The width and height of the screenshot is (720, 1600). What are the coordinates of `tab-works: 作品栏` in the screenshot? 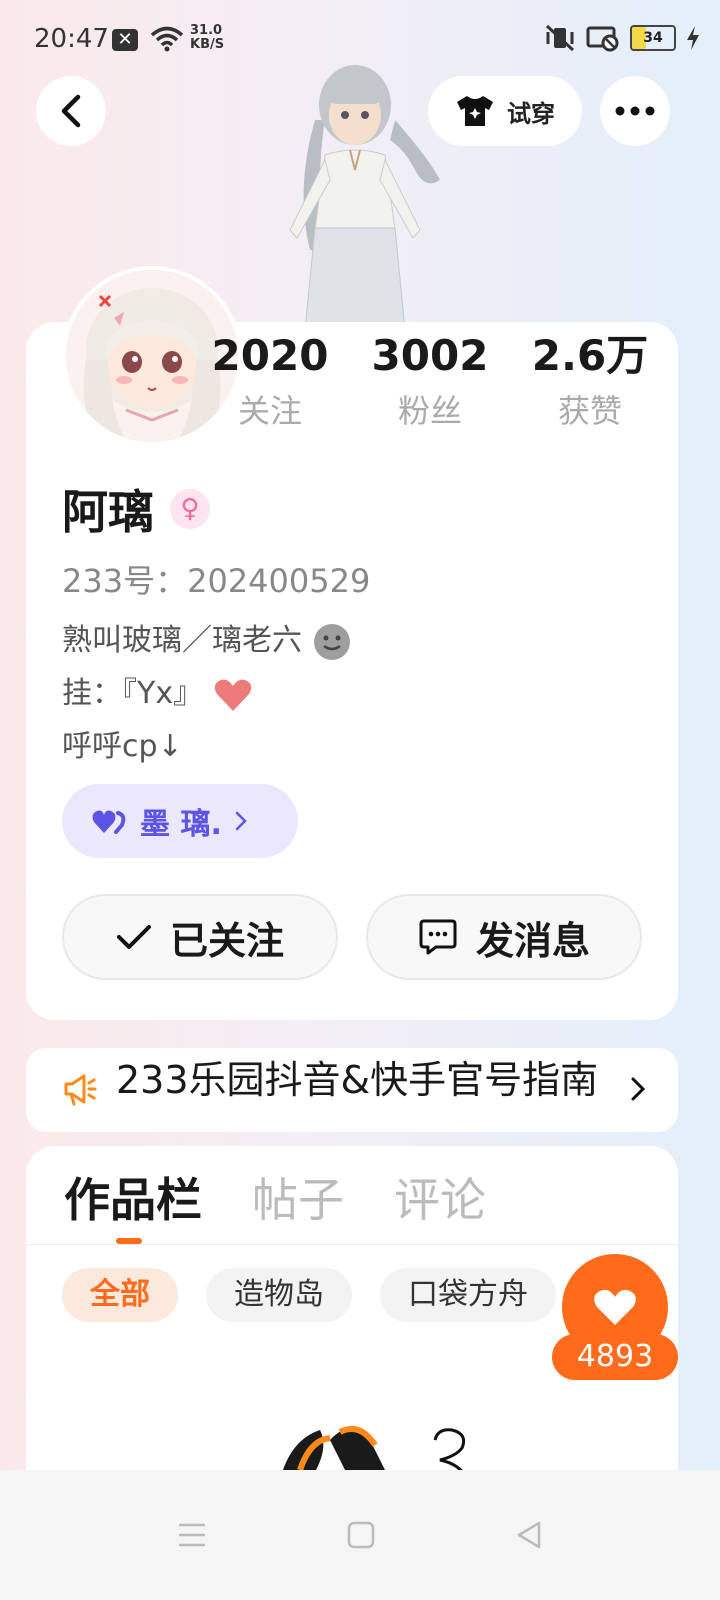 It's located at (133, 1197).